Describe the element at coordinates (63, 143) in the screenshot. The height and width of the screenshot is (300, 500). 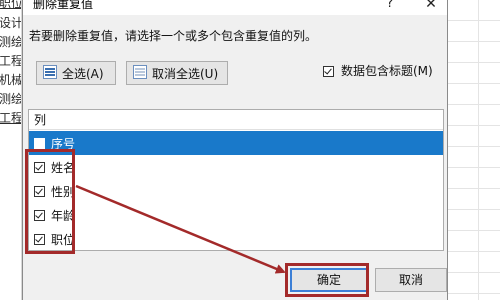
I see `column-label: 序号` at that location.